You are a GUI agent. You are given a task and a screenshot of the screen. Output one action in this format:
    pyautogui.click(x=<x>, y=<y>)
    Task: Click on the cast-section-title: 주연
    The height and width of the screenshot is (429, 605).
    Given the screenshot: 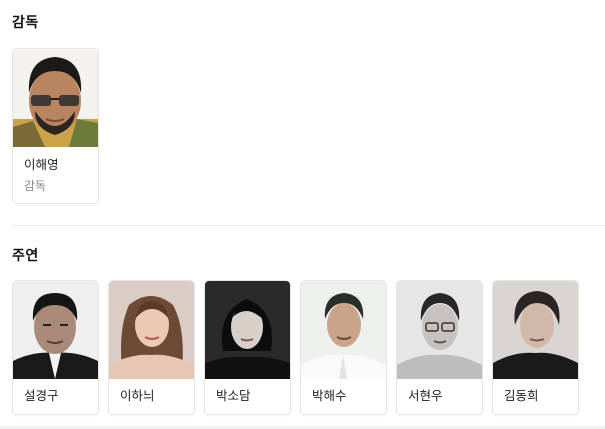 What is the action you would take?
    pyautogui.click(x=25, y=256)
    